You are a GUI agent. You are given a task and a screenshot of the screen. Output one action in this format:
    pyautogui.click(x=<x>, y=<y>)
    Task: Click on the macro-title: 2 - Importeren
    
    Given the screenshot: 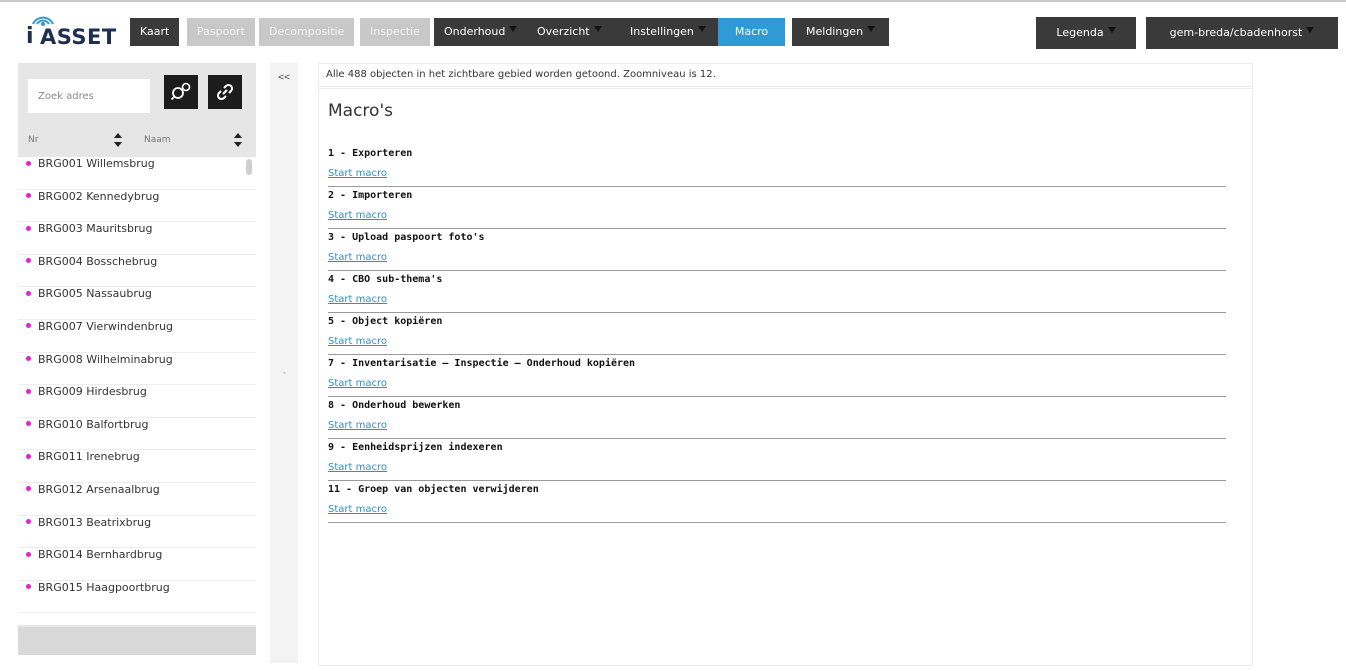 What is the action you would take?
    pyautogui.click(x=370, y=195)
    